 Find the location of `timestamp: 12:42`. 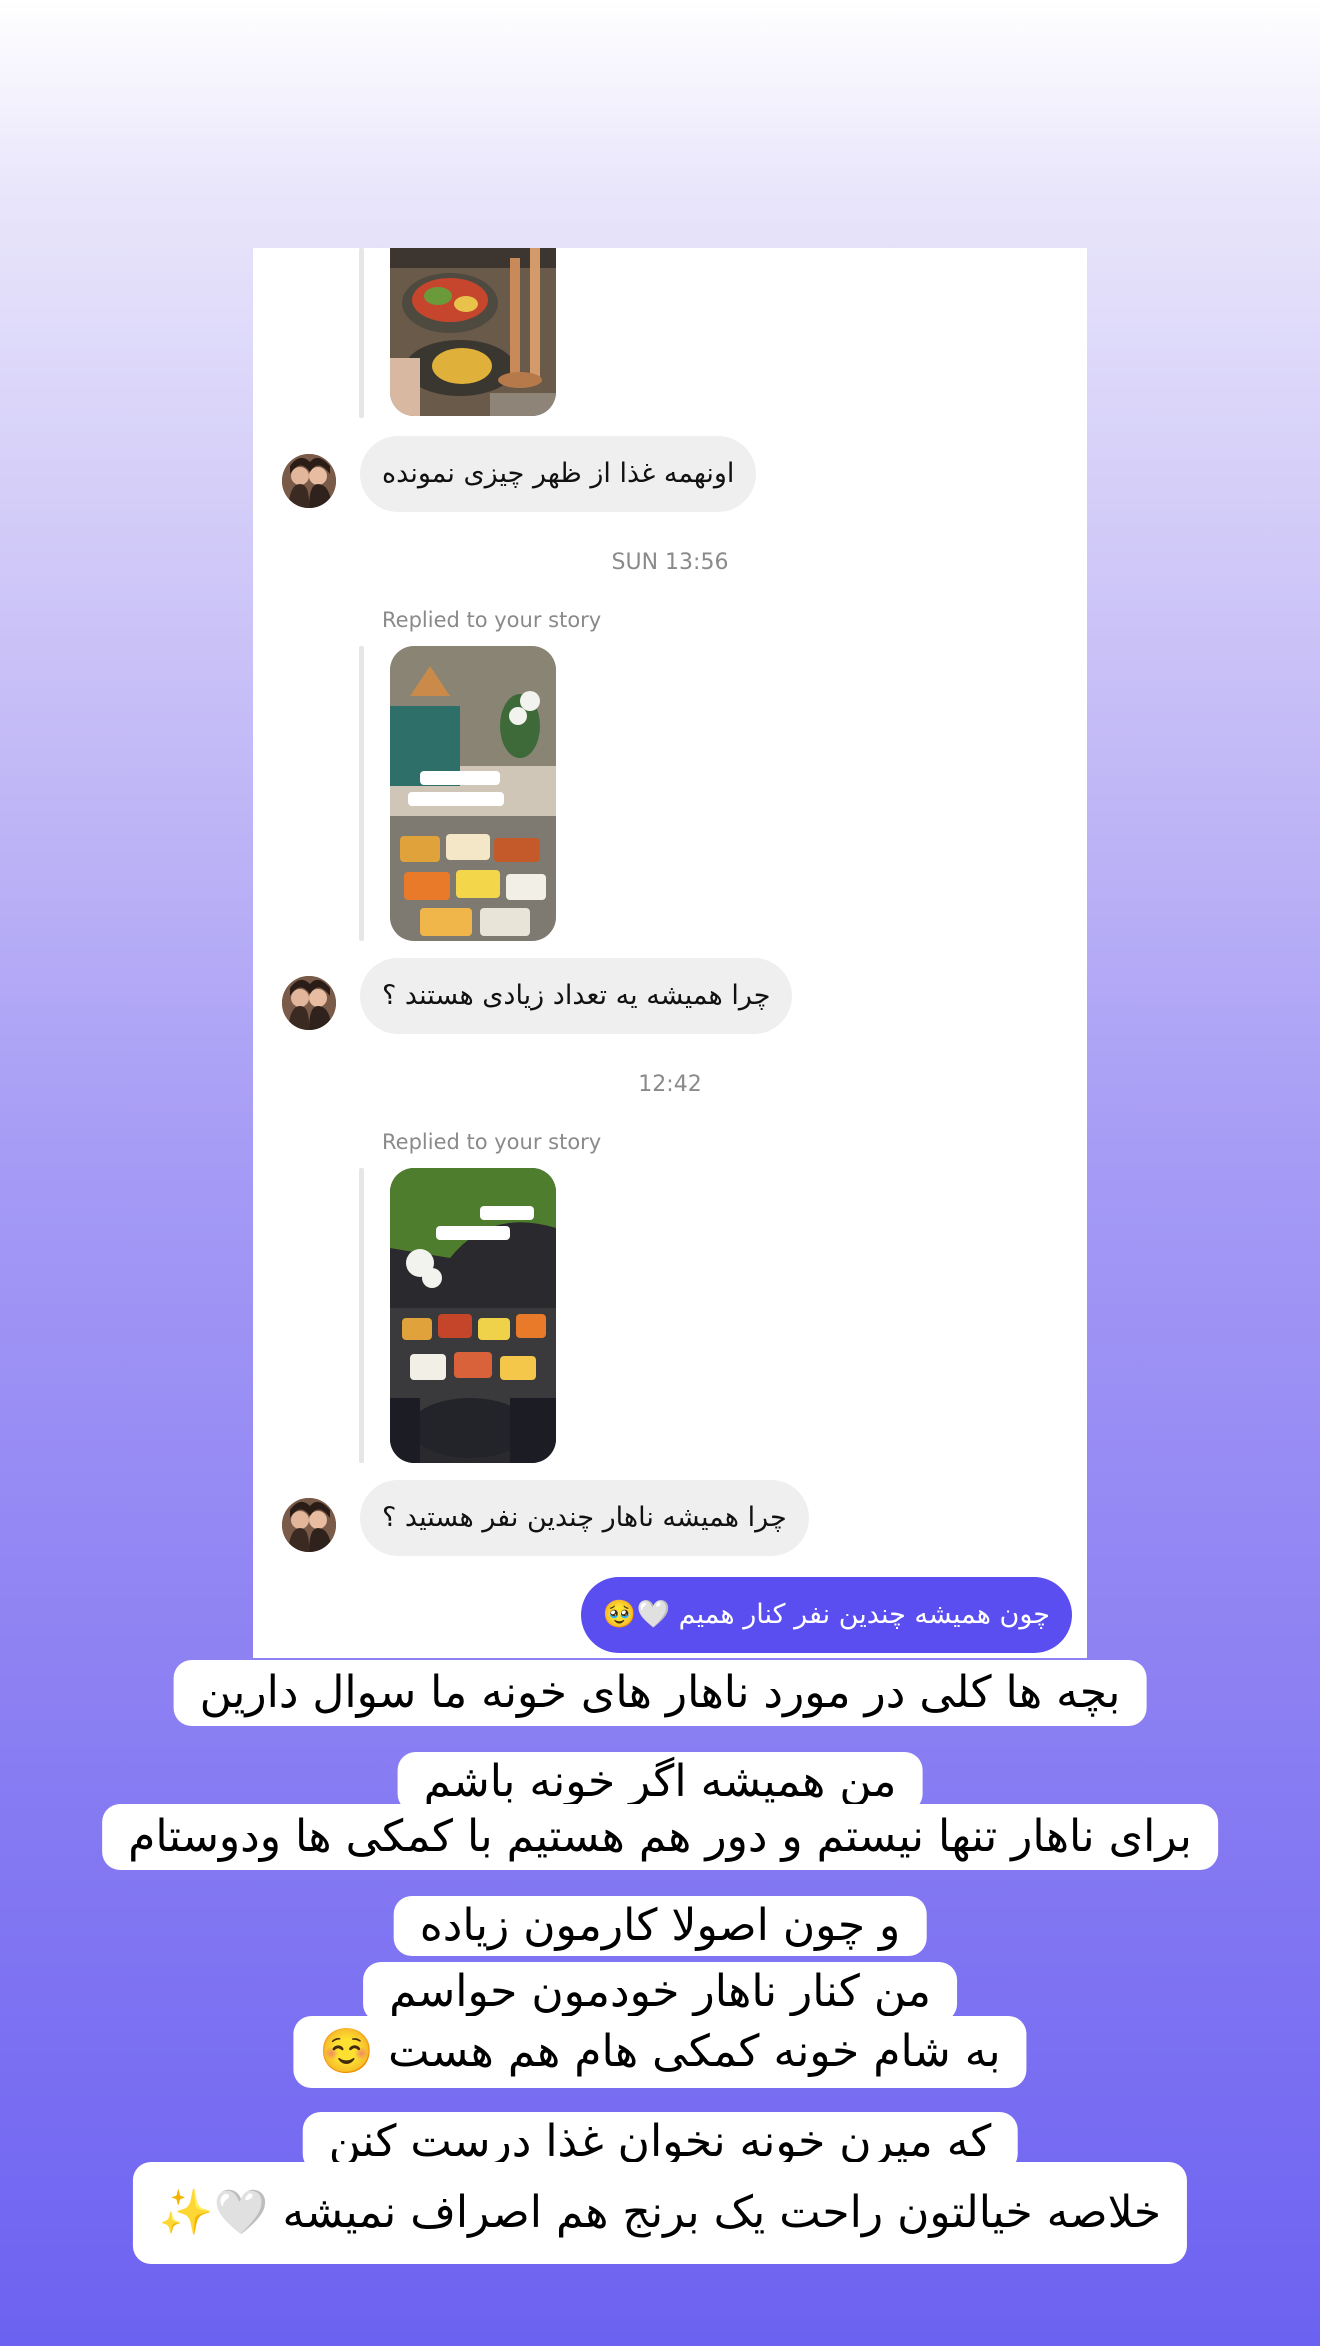

timestamp: 12:42 is located at coordinates (670, 1084).